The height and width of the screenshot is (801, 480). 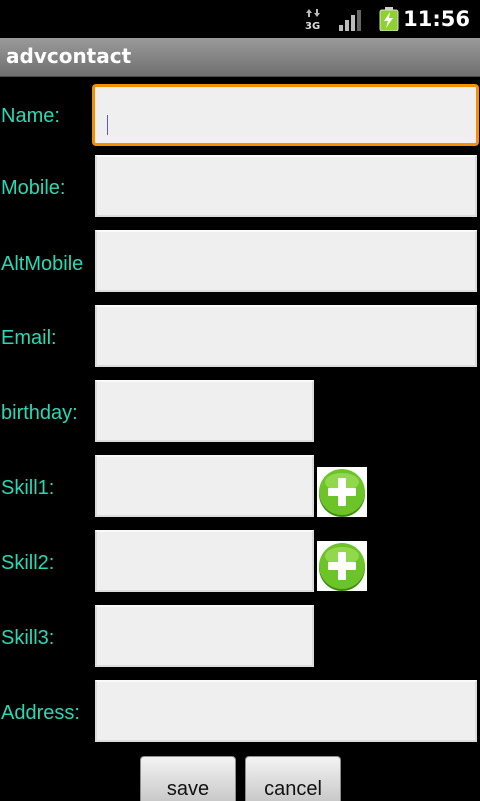 I want to click on text-cursor, so click(x=107, y=125).